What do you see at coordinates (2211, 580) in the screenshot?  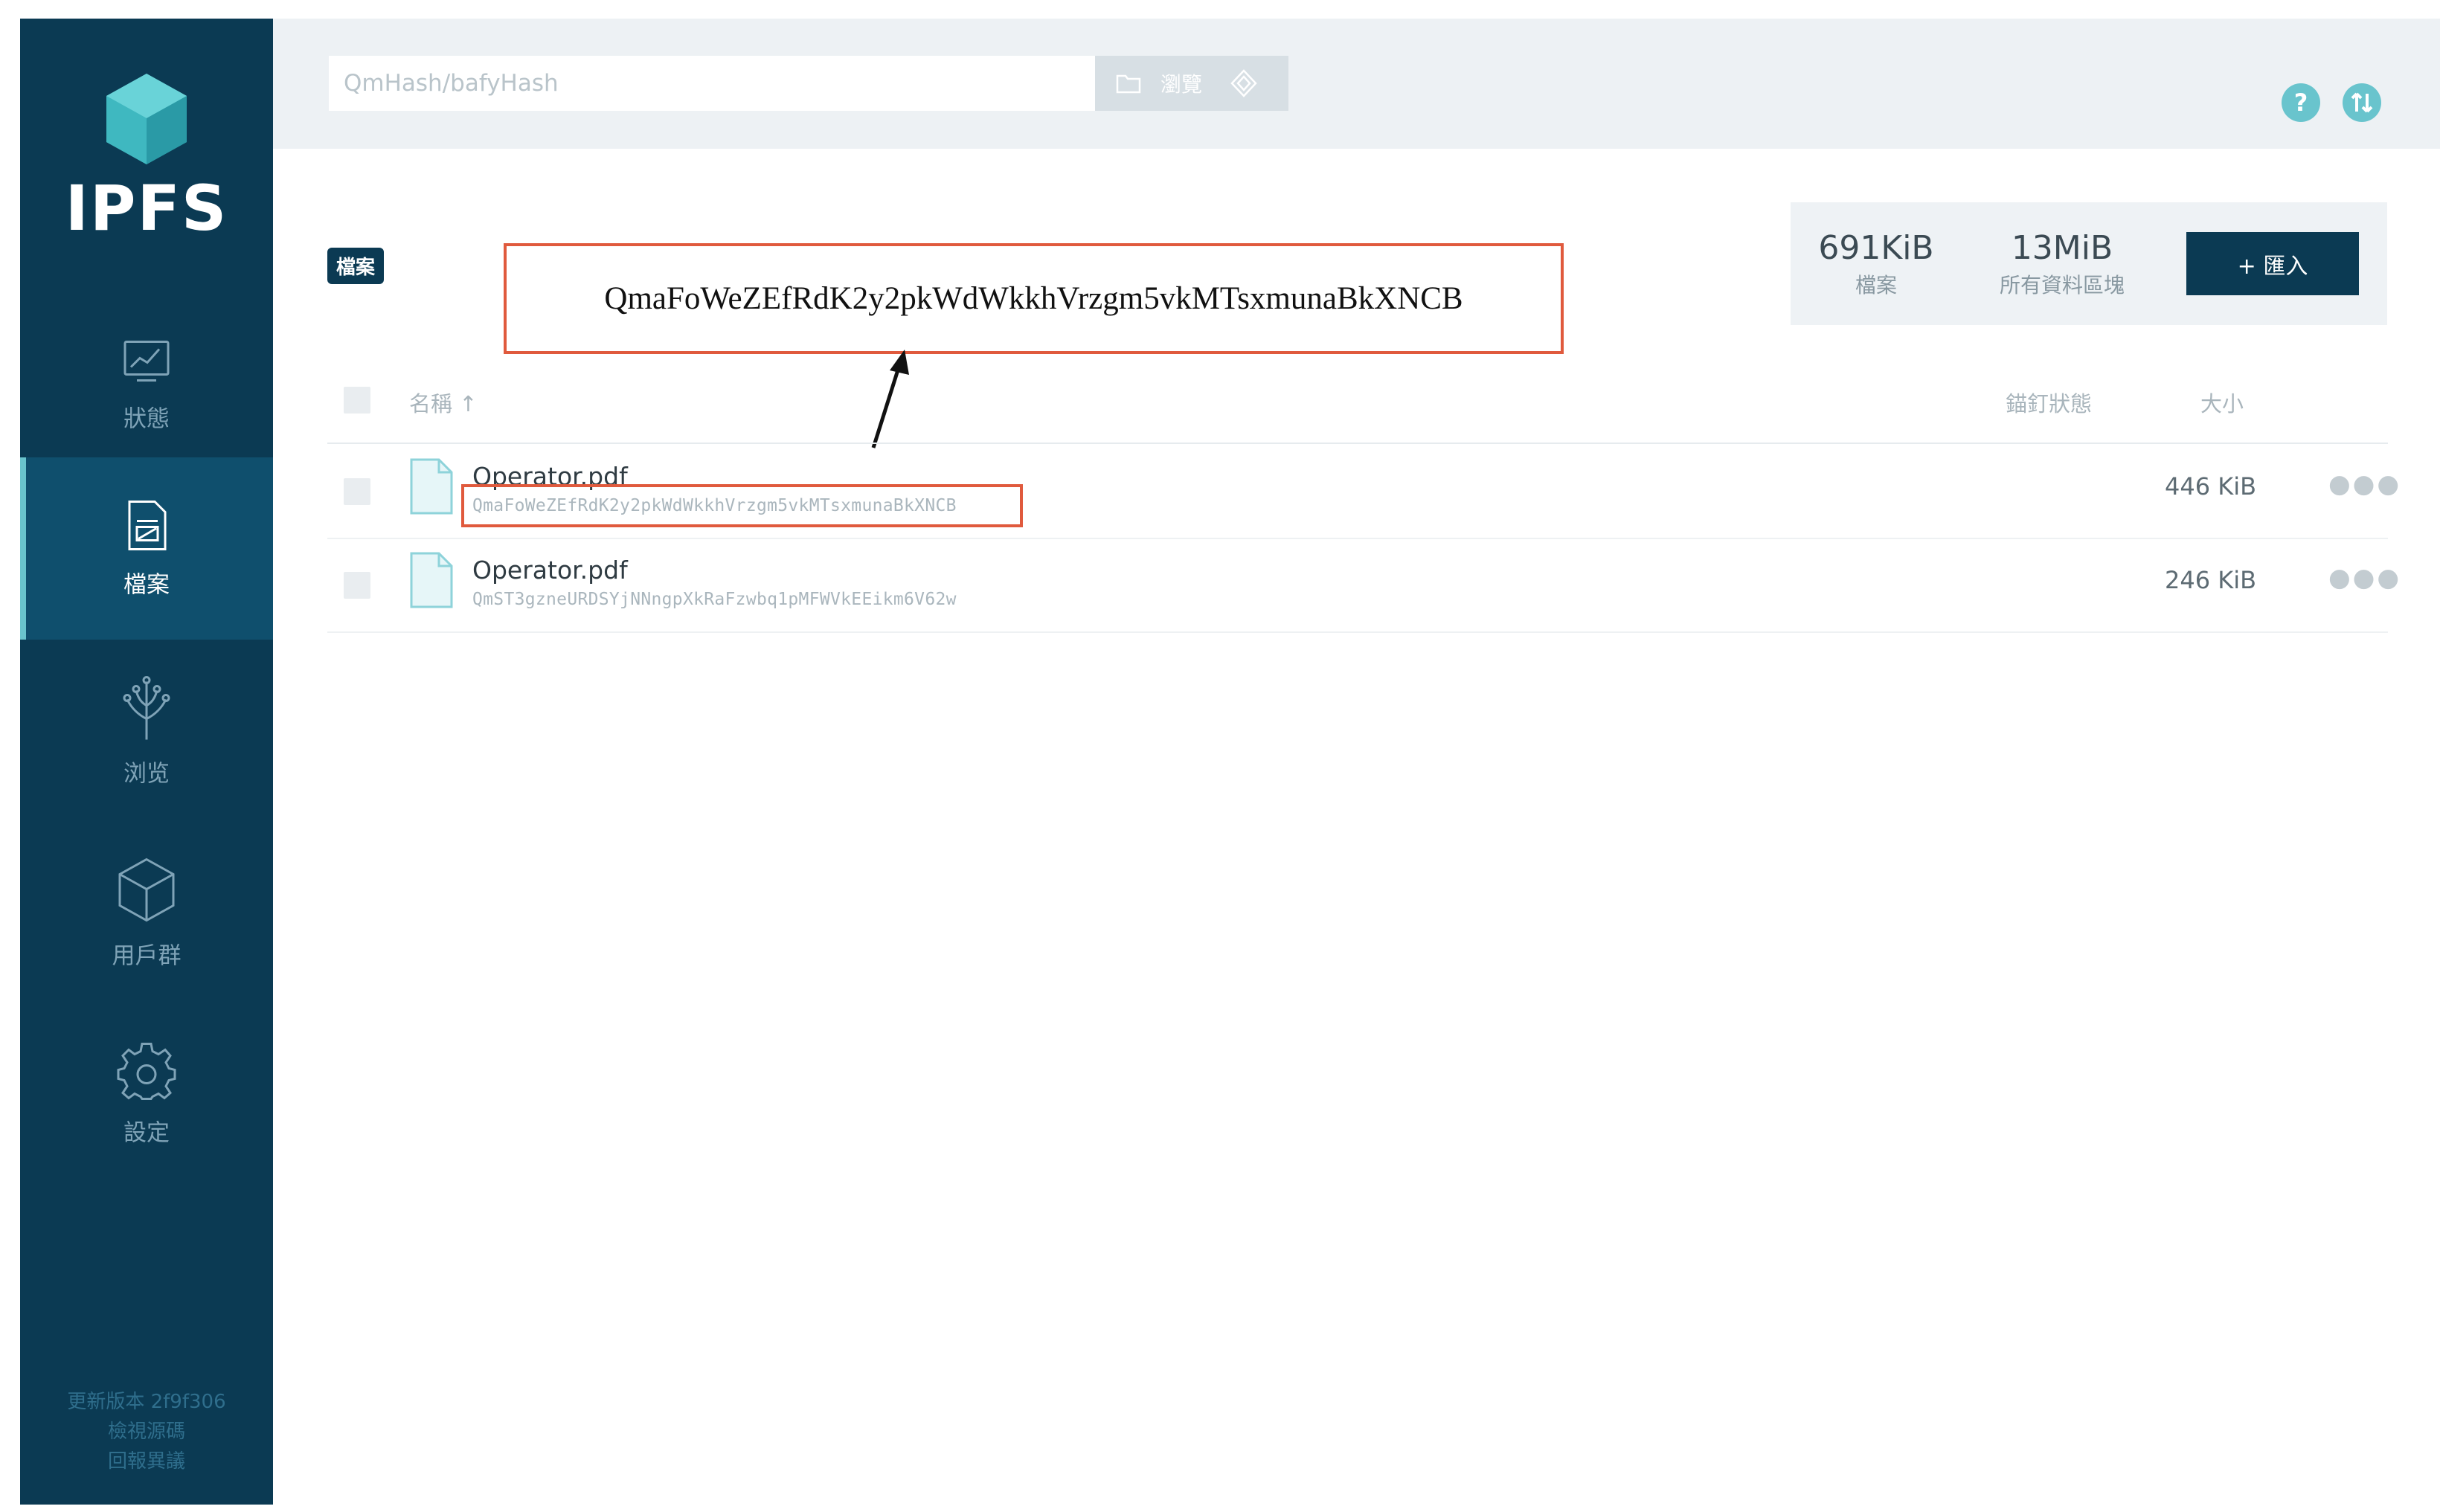 I see `file-size: 246 KiB` at bounding box center [2211, 580].